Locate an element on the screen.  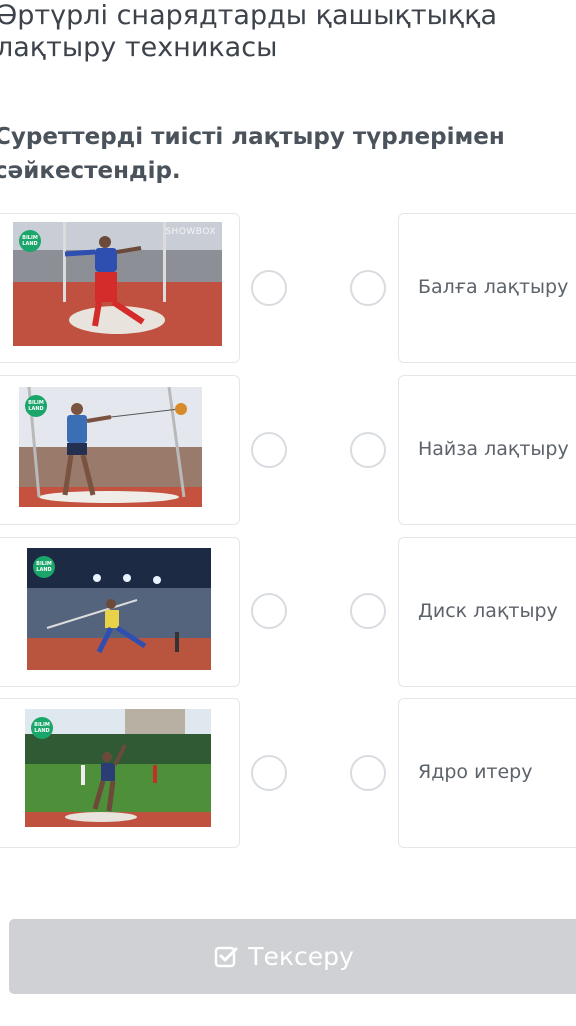
check-button-label: Тексеру is located at coordinates (301, 956).